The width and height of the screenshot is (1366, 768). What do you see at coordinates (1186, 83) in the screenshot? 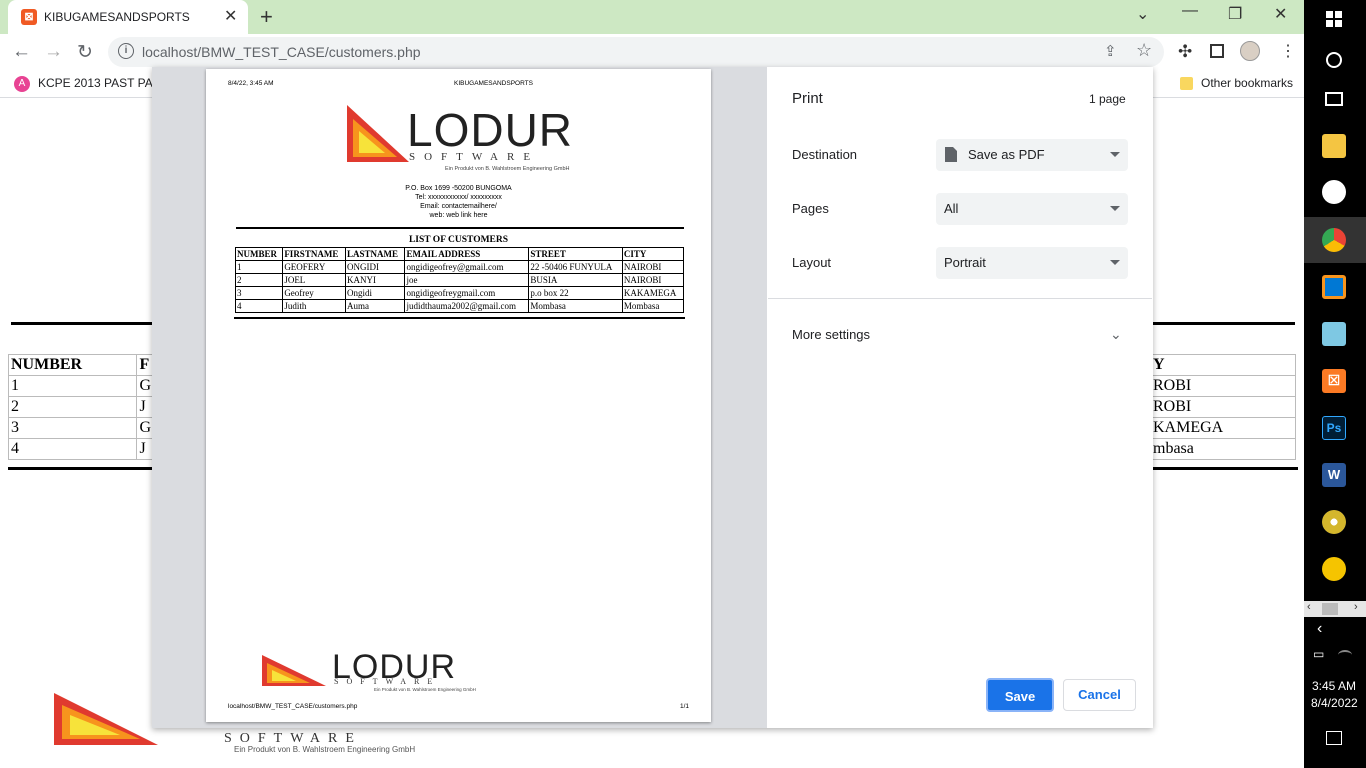
I see `folder-icon` at bounding box center [1186, 83].